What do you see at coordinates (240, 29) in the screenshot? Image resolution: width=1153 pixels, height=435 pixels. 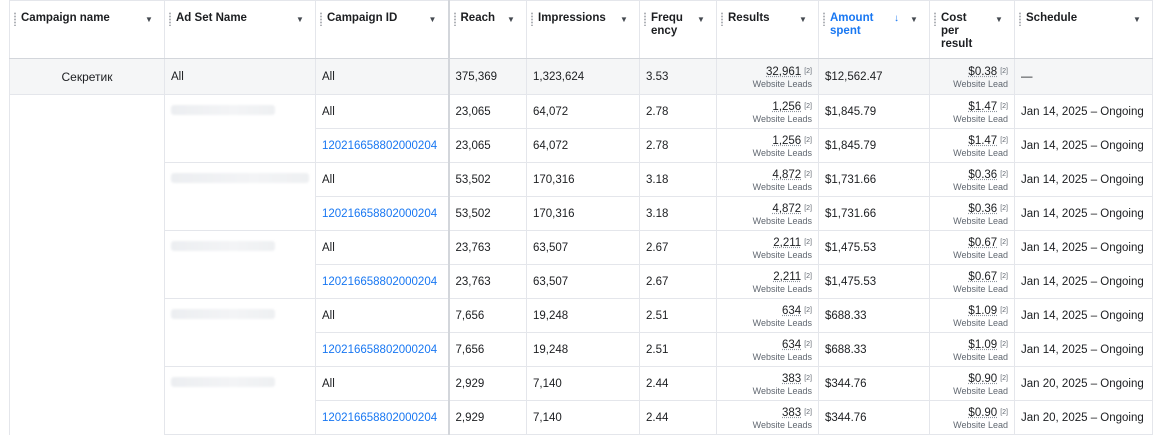 I see `column-header-ad-set-name: Ad Set Name ▼` at bounding box center [240, 29].